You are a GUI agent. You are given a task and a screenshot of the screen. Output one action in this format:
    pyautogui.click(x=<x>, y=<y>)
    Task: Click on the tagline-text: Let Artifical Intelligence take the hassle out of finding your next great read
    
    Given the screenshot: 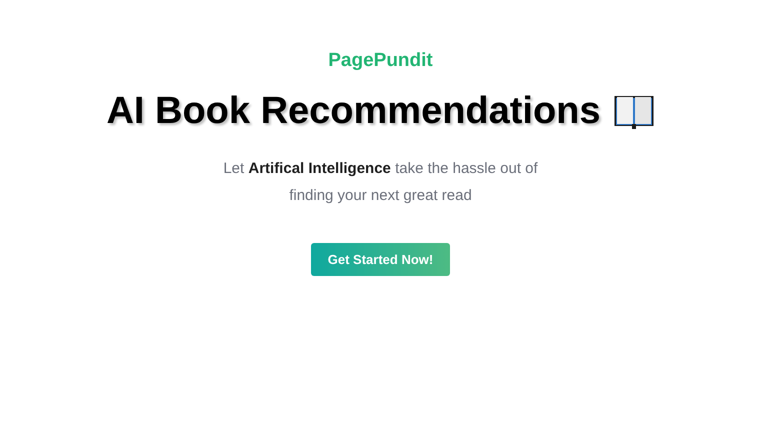 What is the action you would take?
    pyautogui.click(x=380, y=182)
    